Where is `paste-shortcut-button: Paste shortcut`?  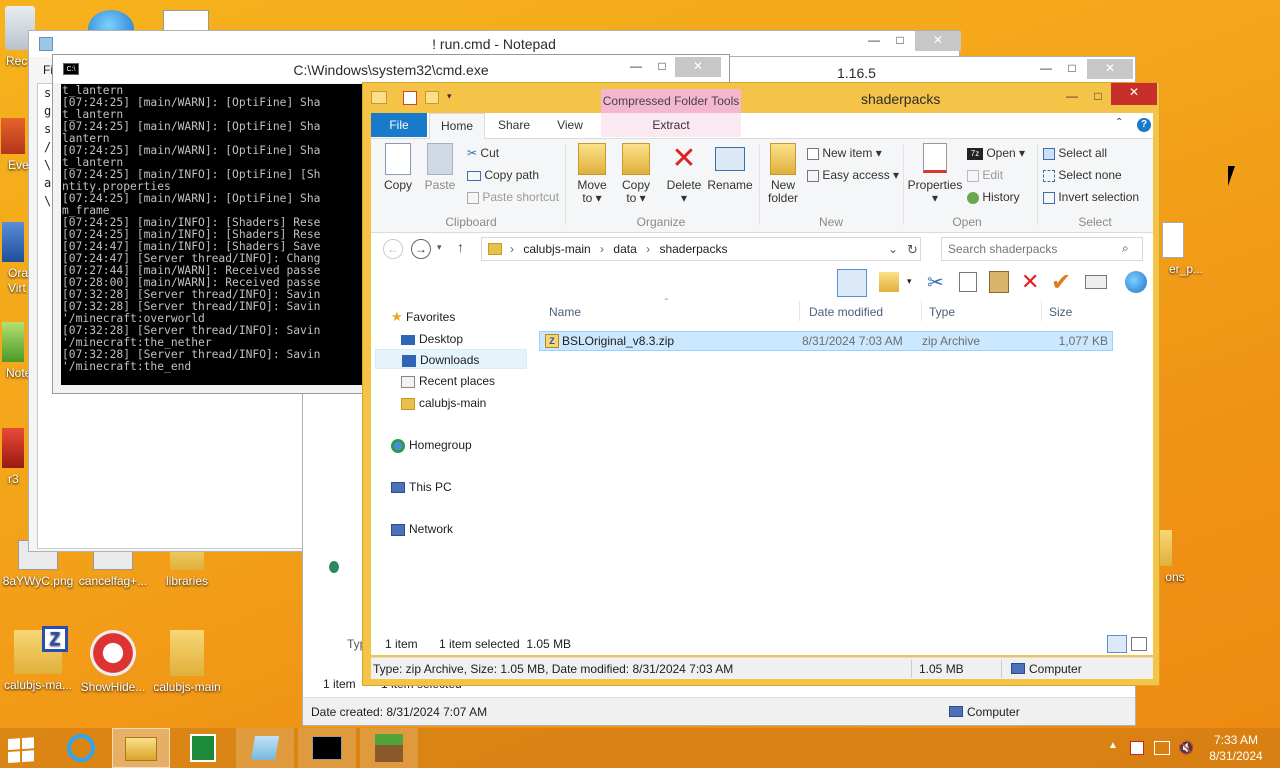 paste-shortcut-button: Paste shortcut is located at coordinates (513, 197).